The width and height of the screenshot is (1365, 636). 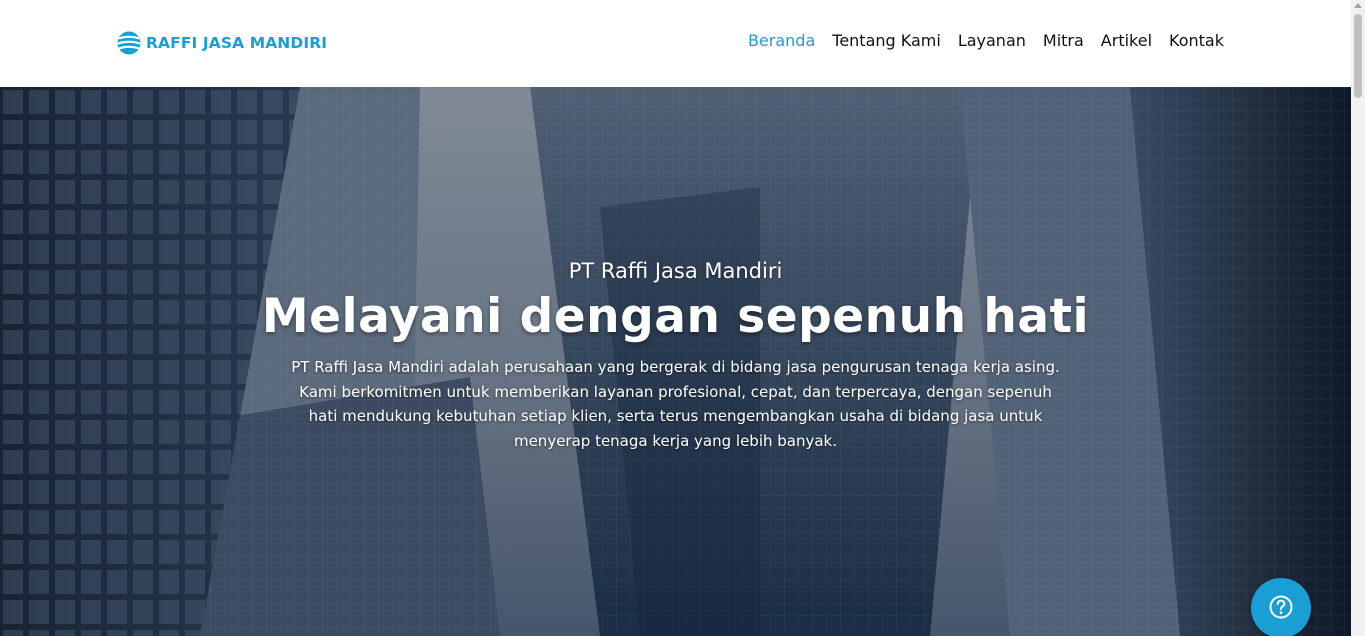 I want to click on hero-title: Melayani dengan sepenuh hati, so click(x=675, y=316).